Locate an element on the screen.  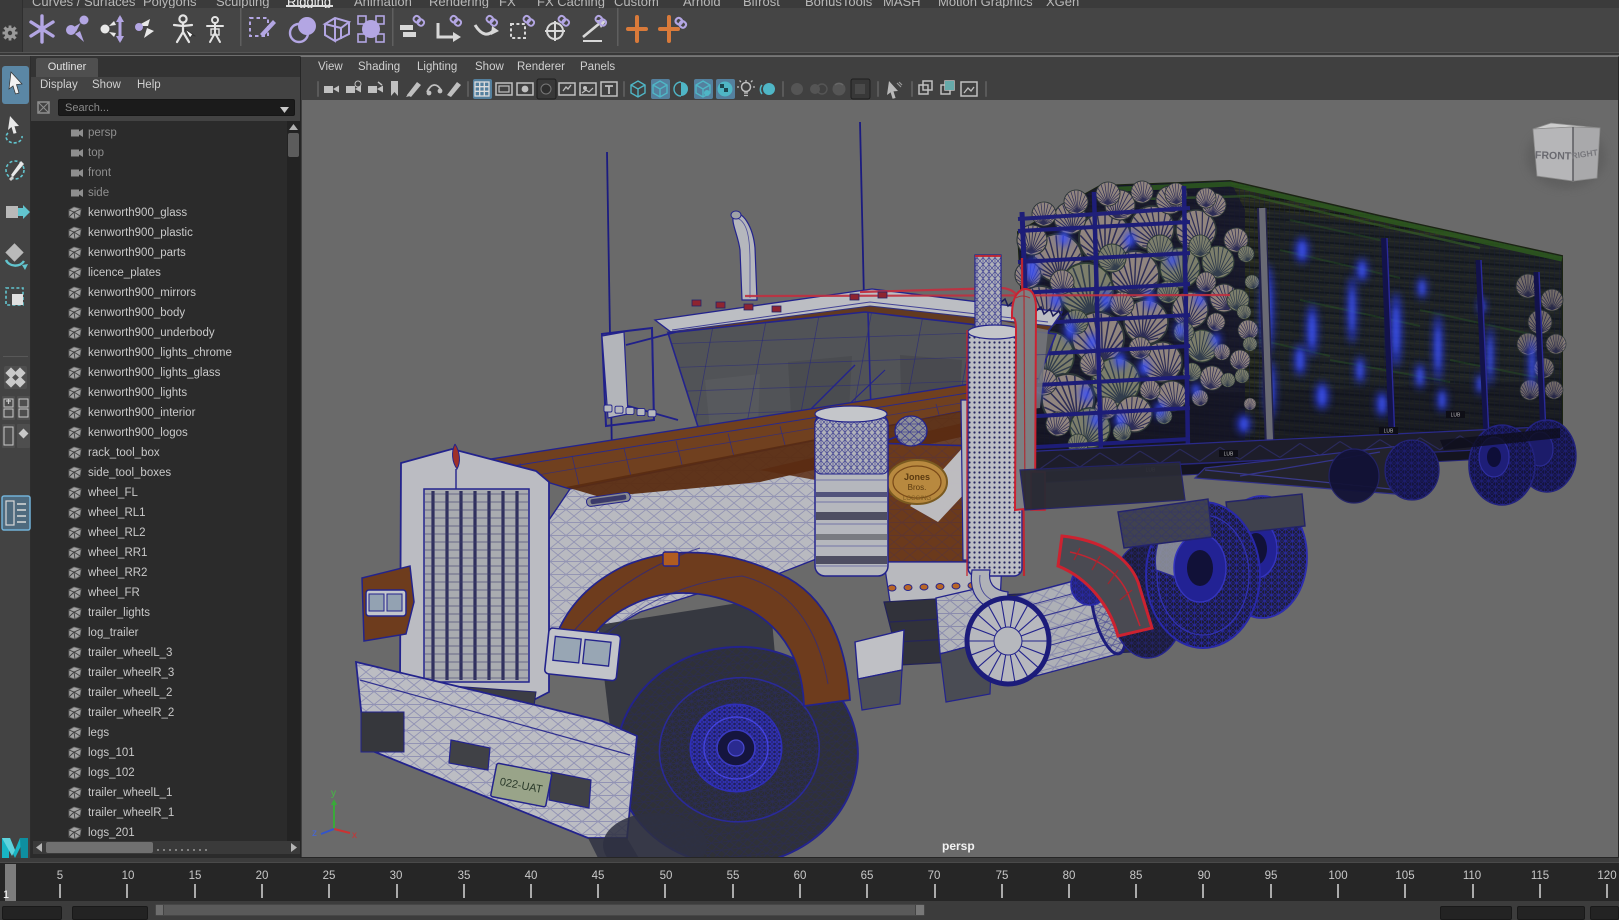
svg-text: 15 is located at coordinates (195, 876).